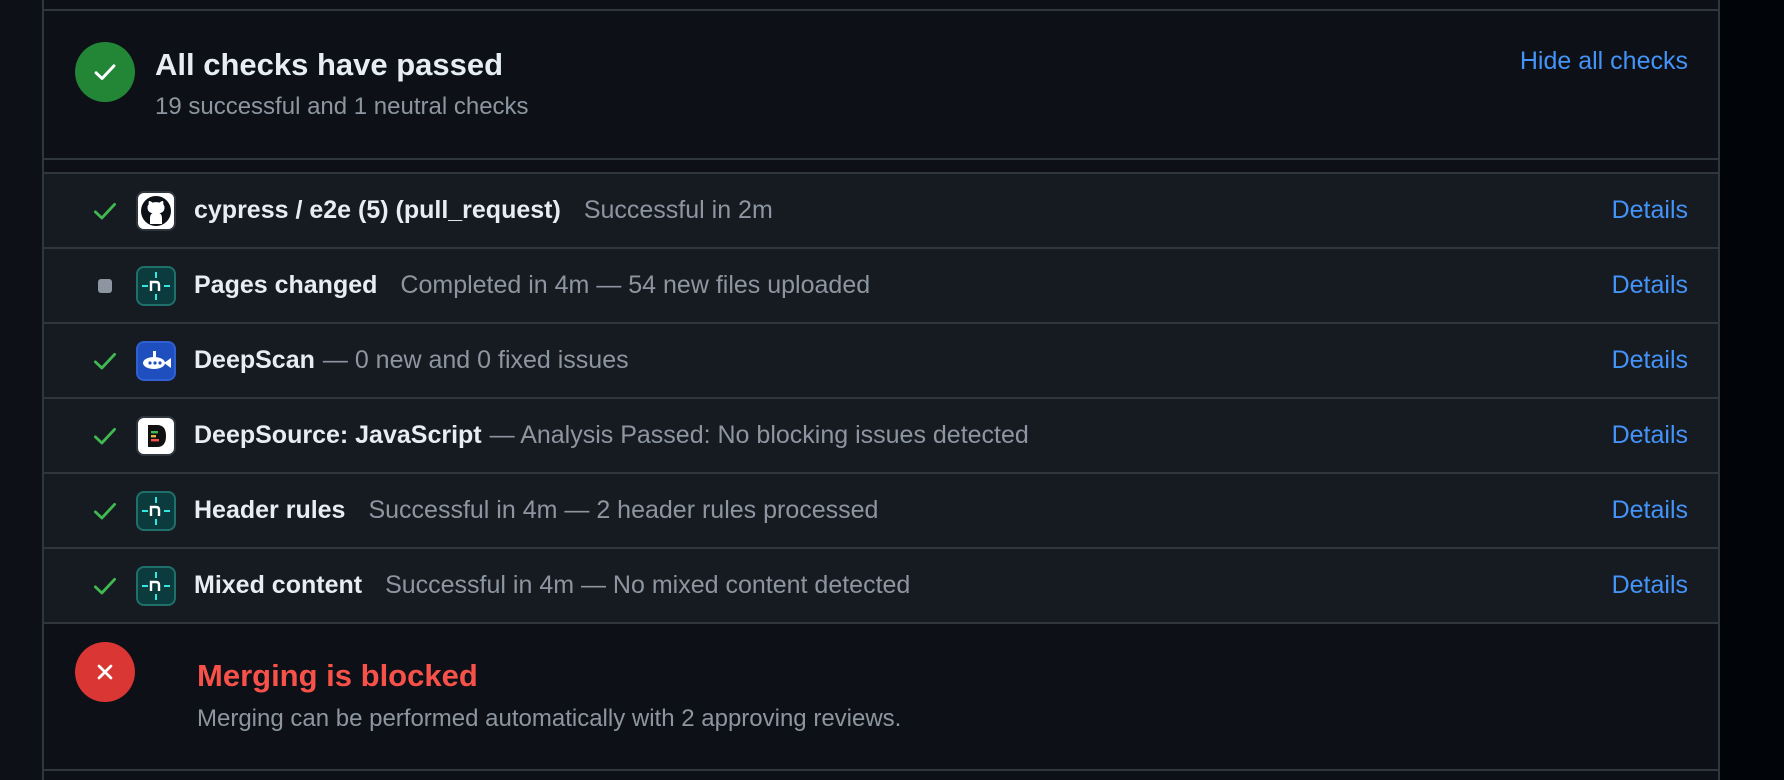 The image size is (1784, 780). I want to click on page-margin-left, so click(21, 390).